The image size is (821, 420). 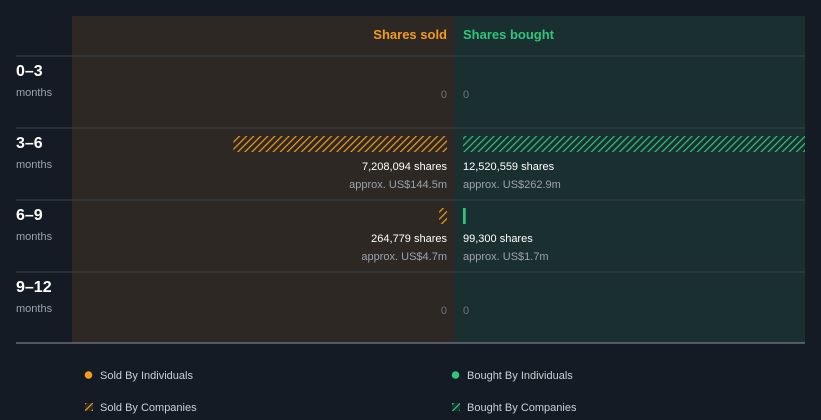 I want to click on sold-shares-label: 7,208,094 shares, so click(x=405, y=167).